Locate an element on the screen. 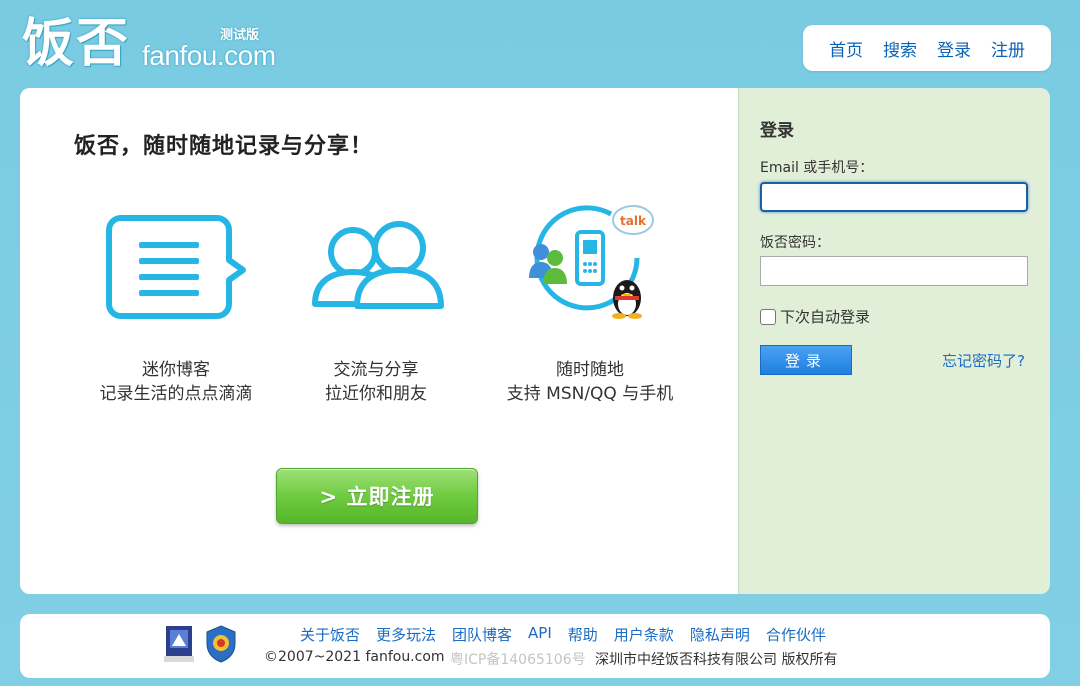 The height and width of the screenshot is (686, 1080). feature-desc: 支持 MSN/QQ 与手机 is located at coordinates (590, 394).